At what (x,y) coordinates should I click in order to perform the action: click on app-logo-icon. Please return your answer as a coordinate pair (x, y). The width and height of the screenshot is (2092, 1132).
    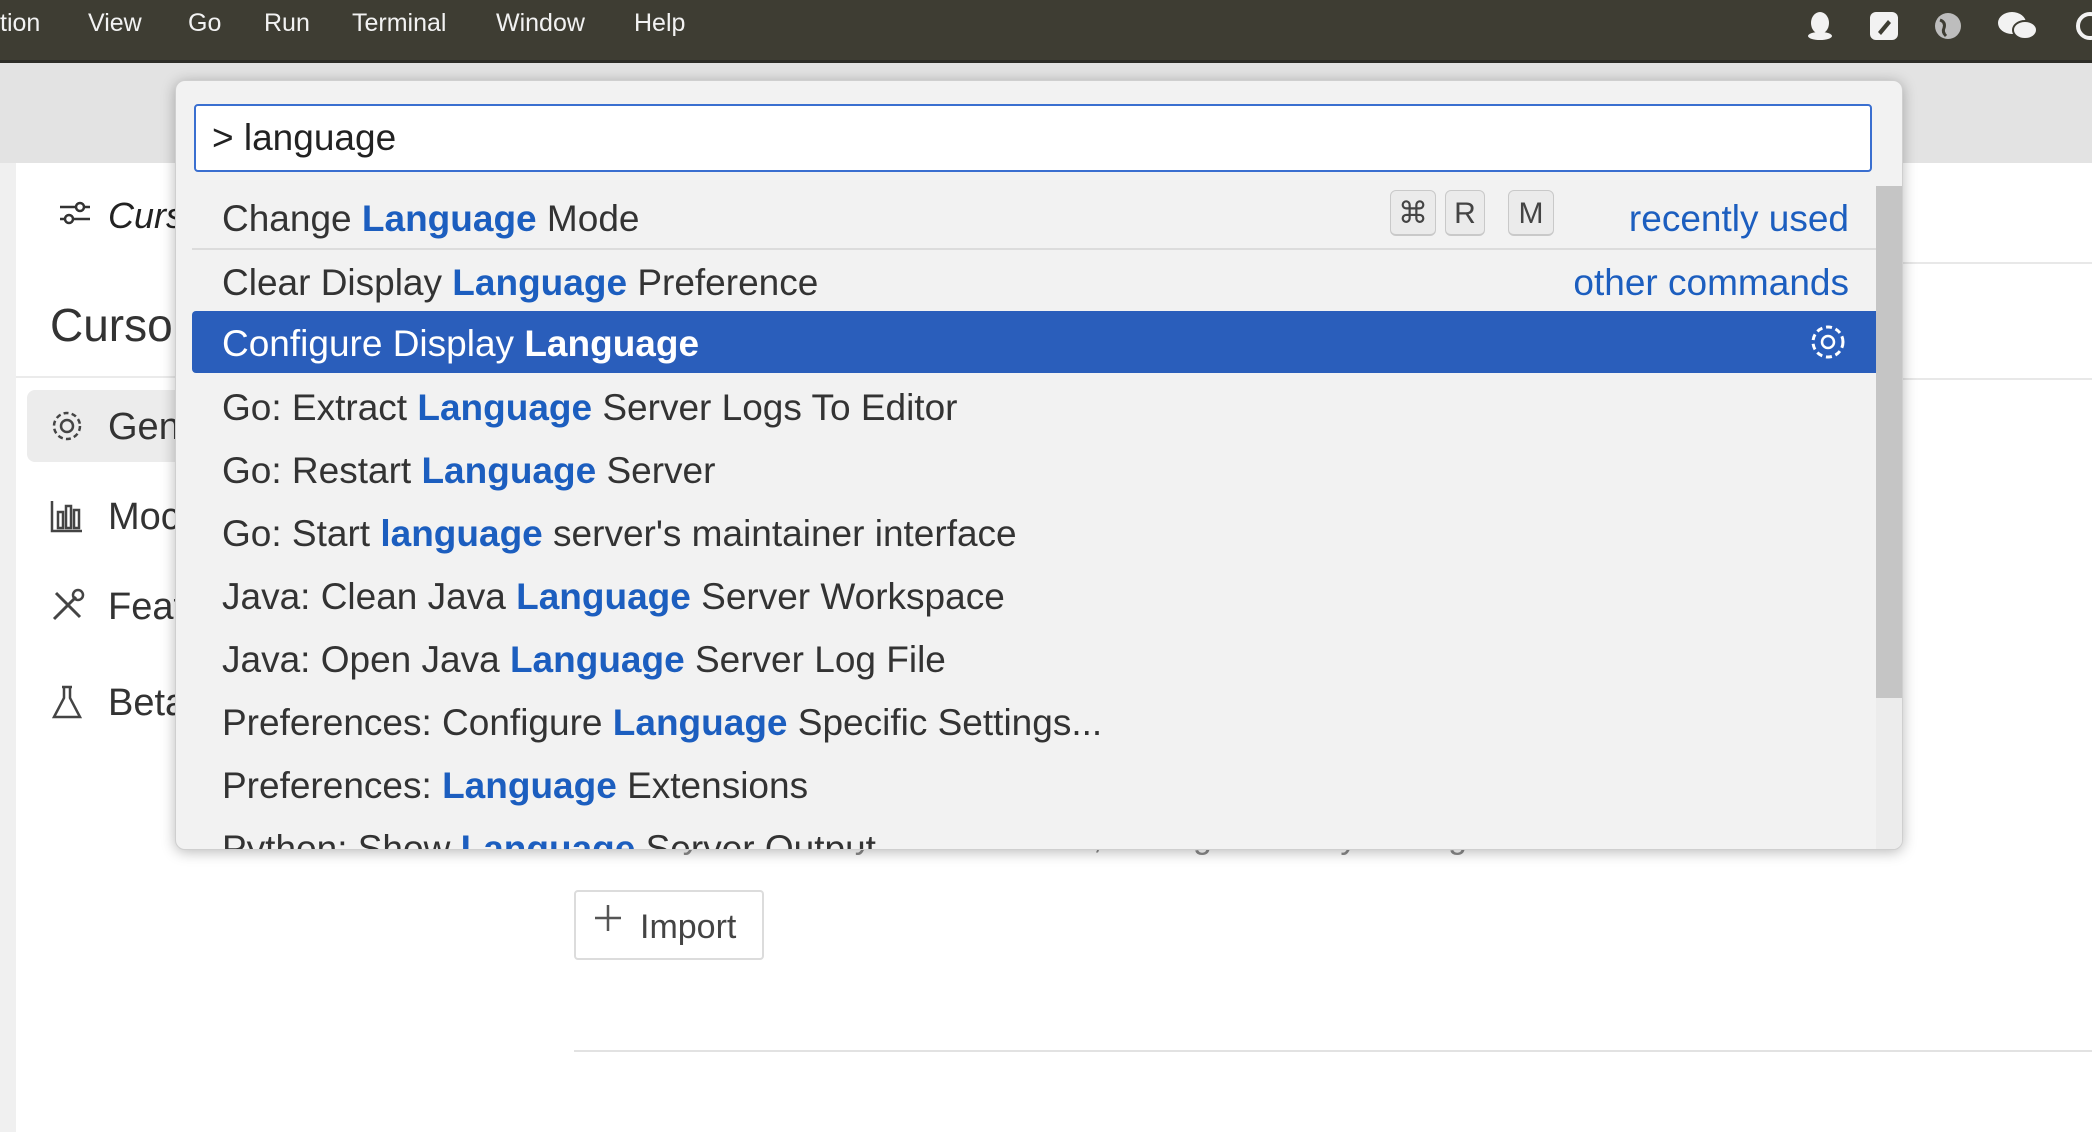
    Looking at the image, I should click on (1884, 26).